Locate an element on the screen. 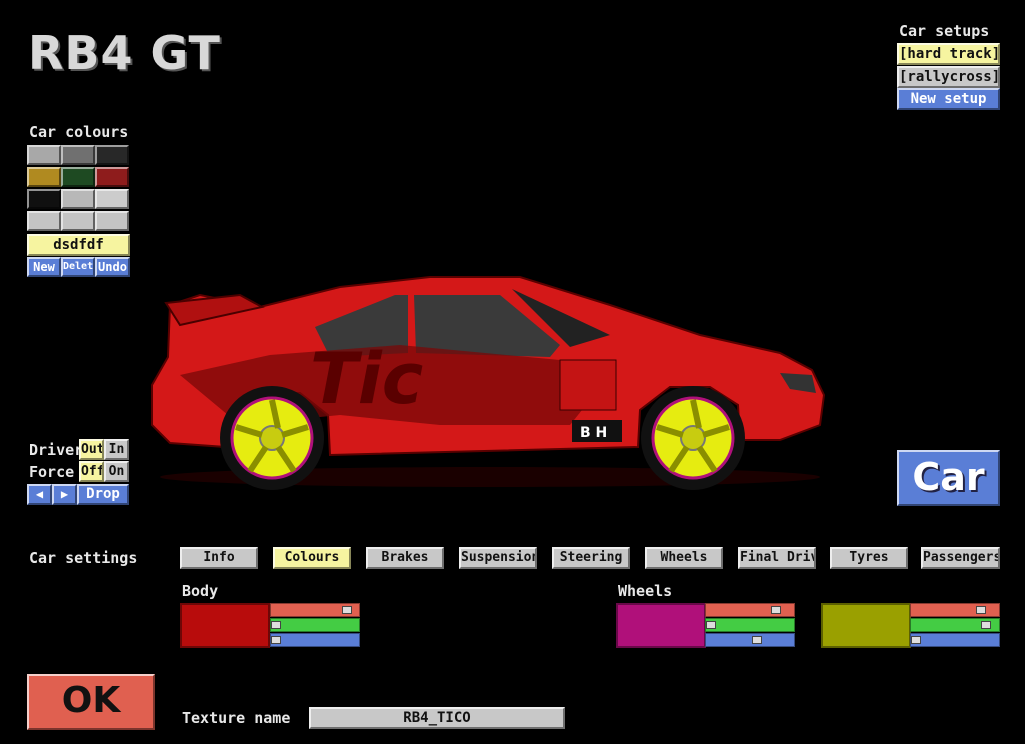  wheels-colour-preview is located at coordinates (661, 625).